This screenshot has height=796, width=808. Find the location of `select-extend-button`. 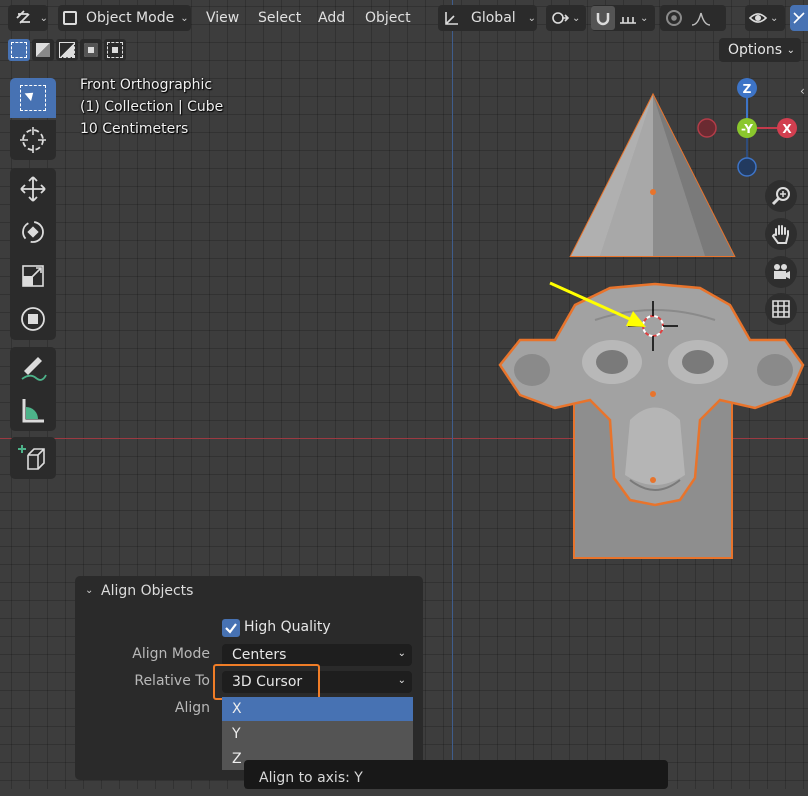

select-extend-button is located at coordinates (43, 50).